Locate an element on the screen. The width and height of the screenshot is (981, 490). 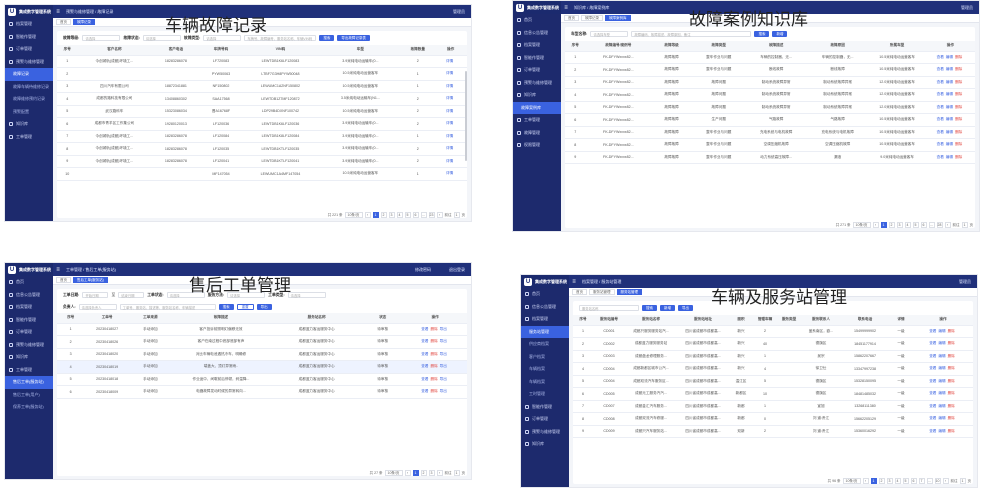
column-header: 操作 is located at coordinates (450, 50).